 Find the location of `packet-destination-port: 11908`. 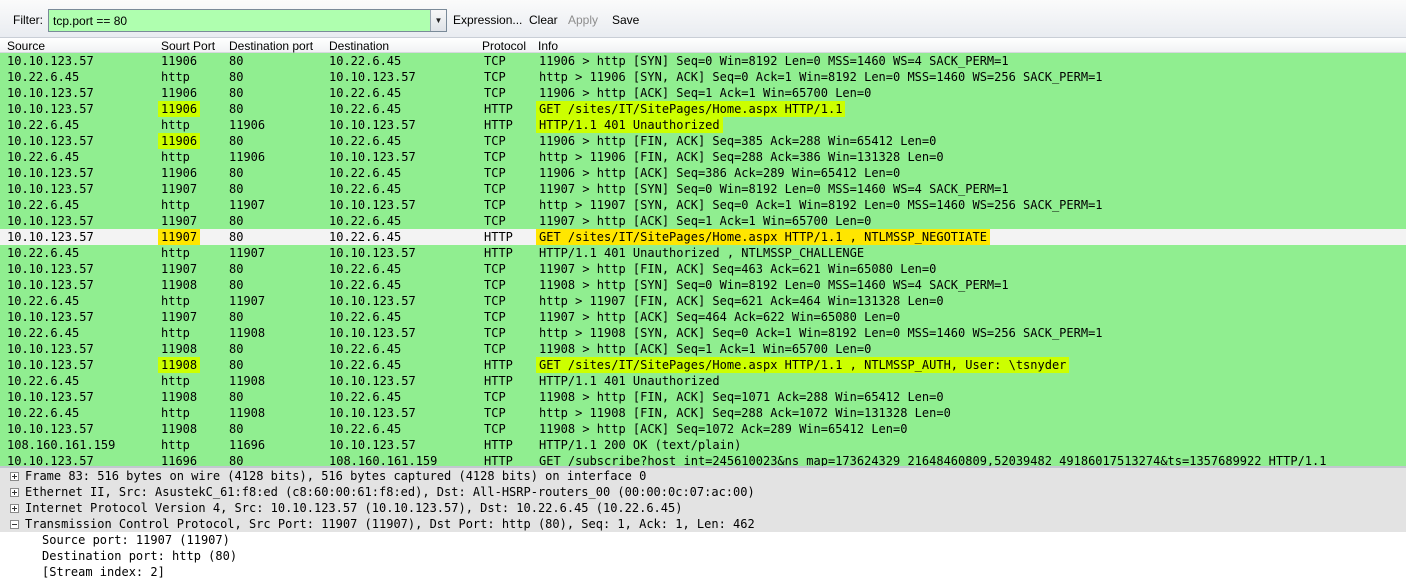

packet-destination-port: 11908 is located at coordinates (247, 381).